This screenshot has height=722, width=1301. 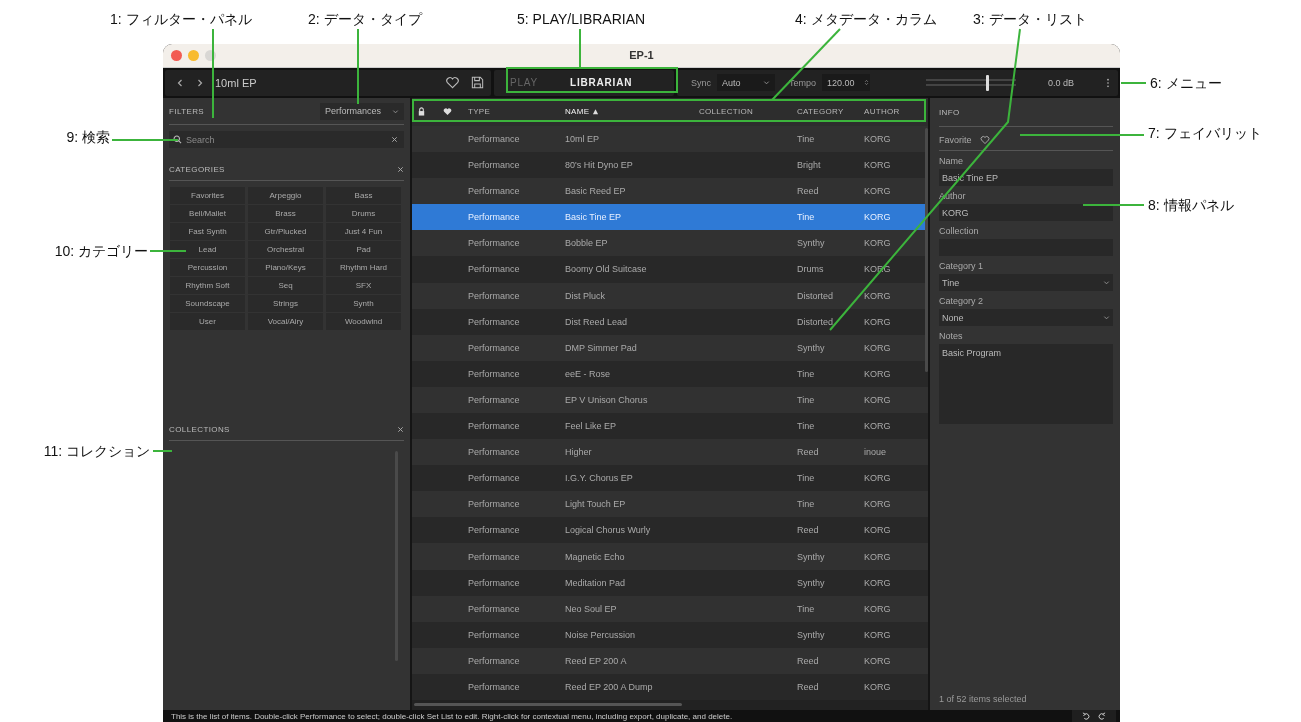 I want to click on list-row: Performance Bobble EP Synthy KORG, so click(x=670, y=243).